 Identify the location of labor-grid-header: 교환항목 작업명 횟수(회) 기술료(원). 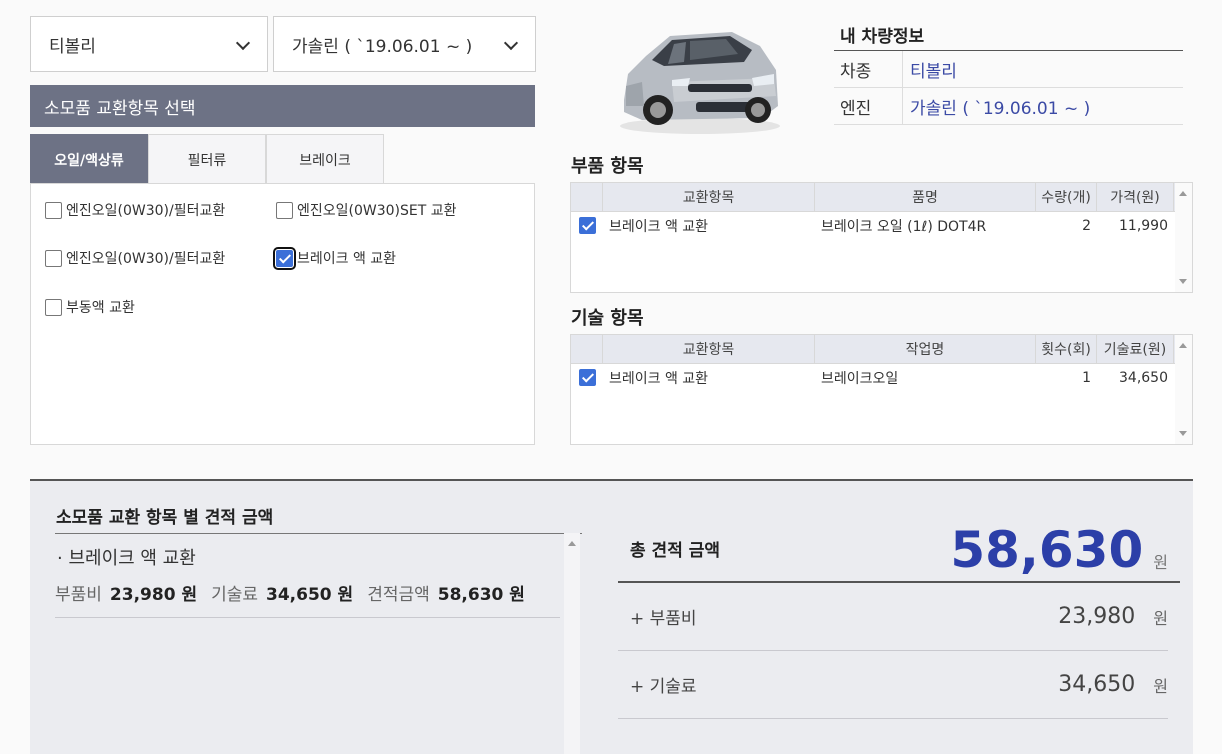
(881, 349).